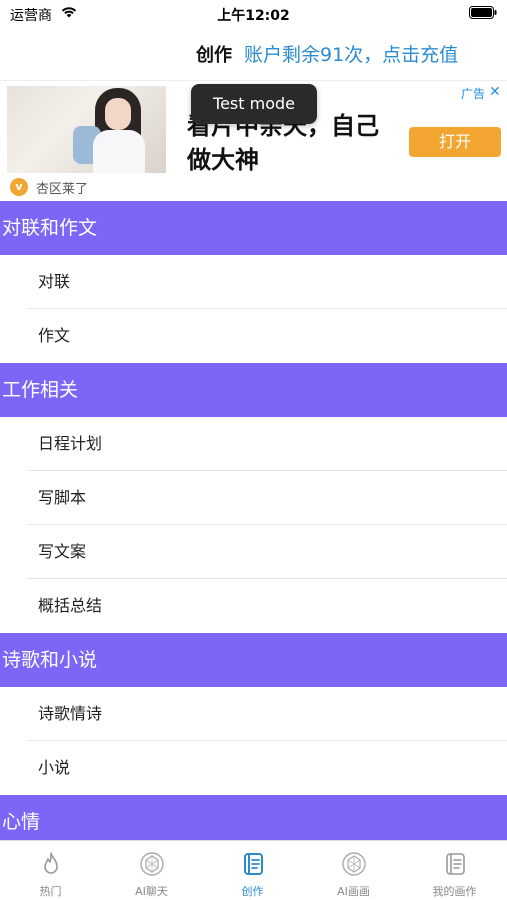  What do you see at coordinates (253, 714) in the screenshot?
I see `list-item: 诗歌情诗` at bounding box center [253, 714].